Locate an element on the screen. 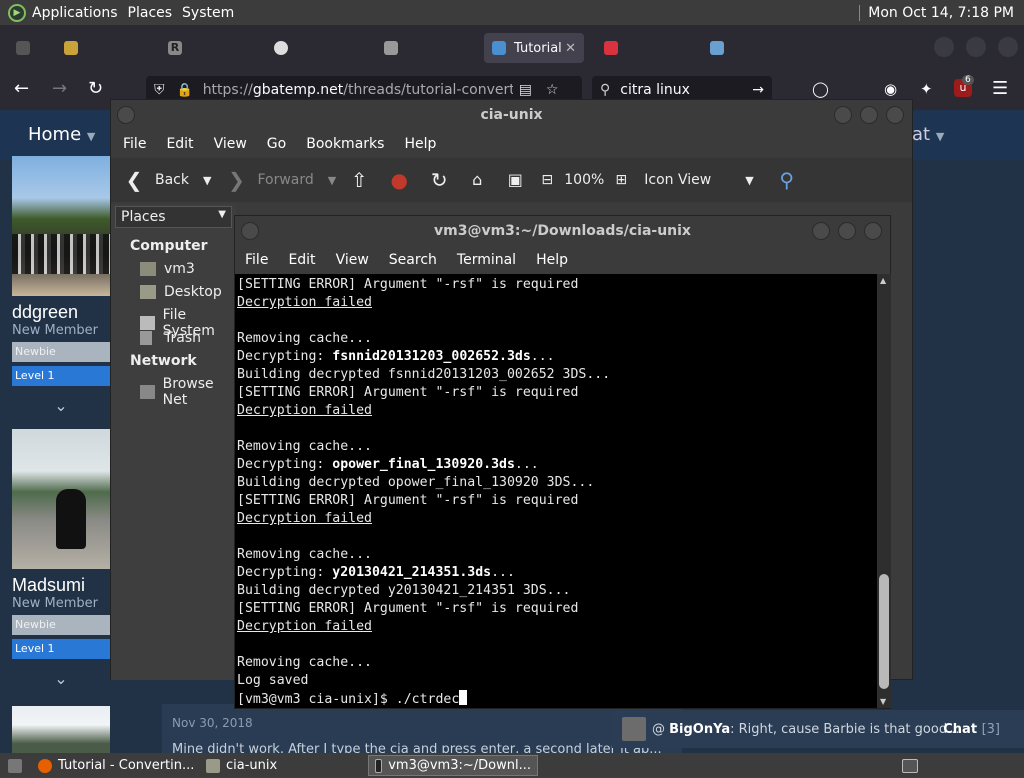 This screenshot has width=1024, height=778. browser-minimize-button is located at coordinates (944, 47).